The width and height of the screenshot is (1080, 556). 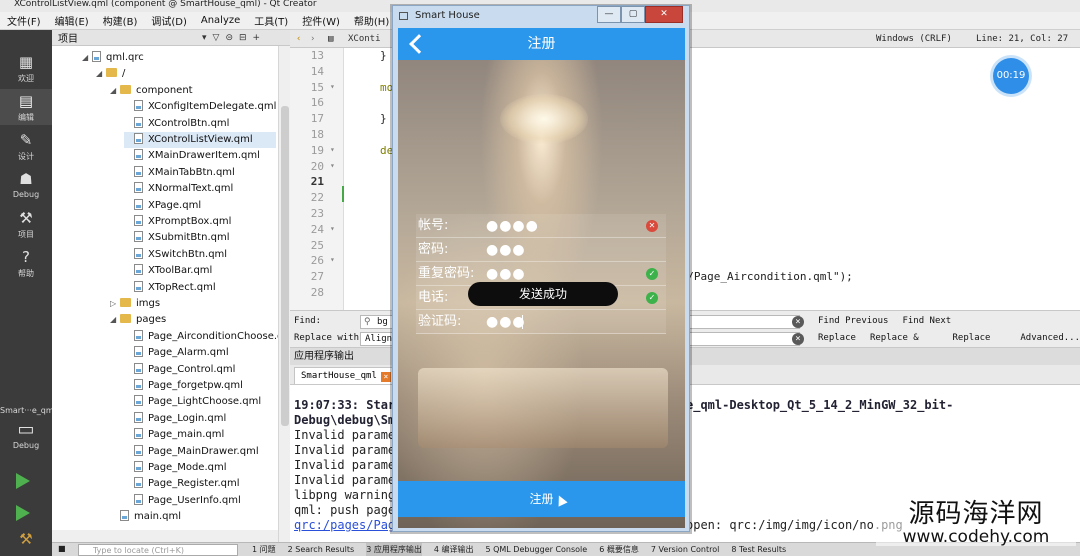 What do you see at coordinates (371, 20) in the screenshot?
I see `menu-item: 帮助(H)` at bounding box center [371, 20].